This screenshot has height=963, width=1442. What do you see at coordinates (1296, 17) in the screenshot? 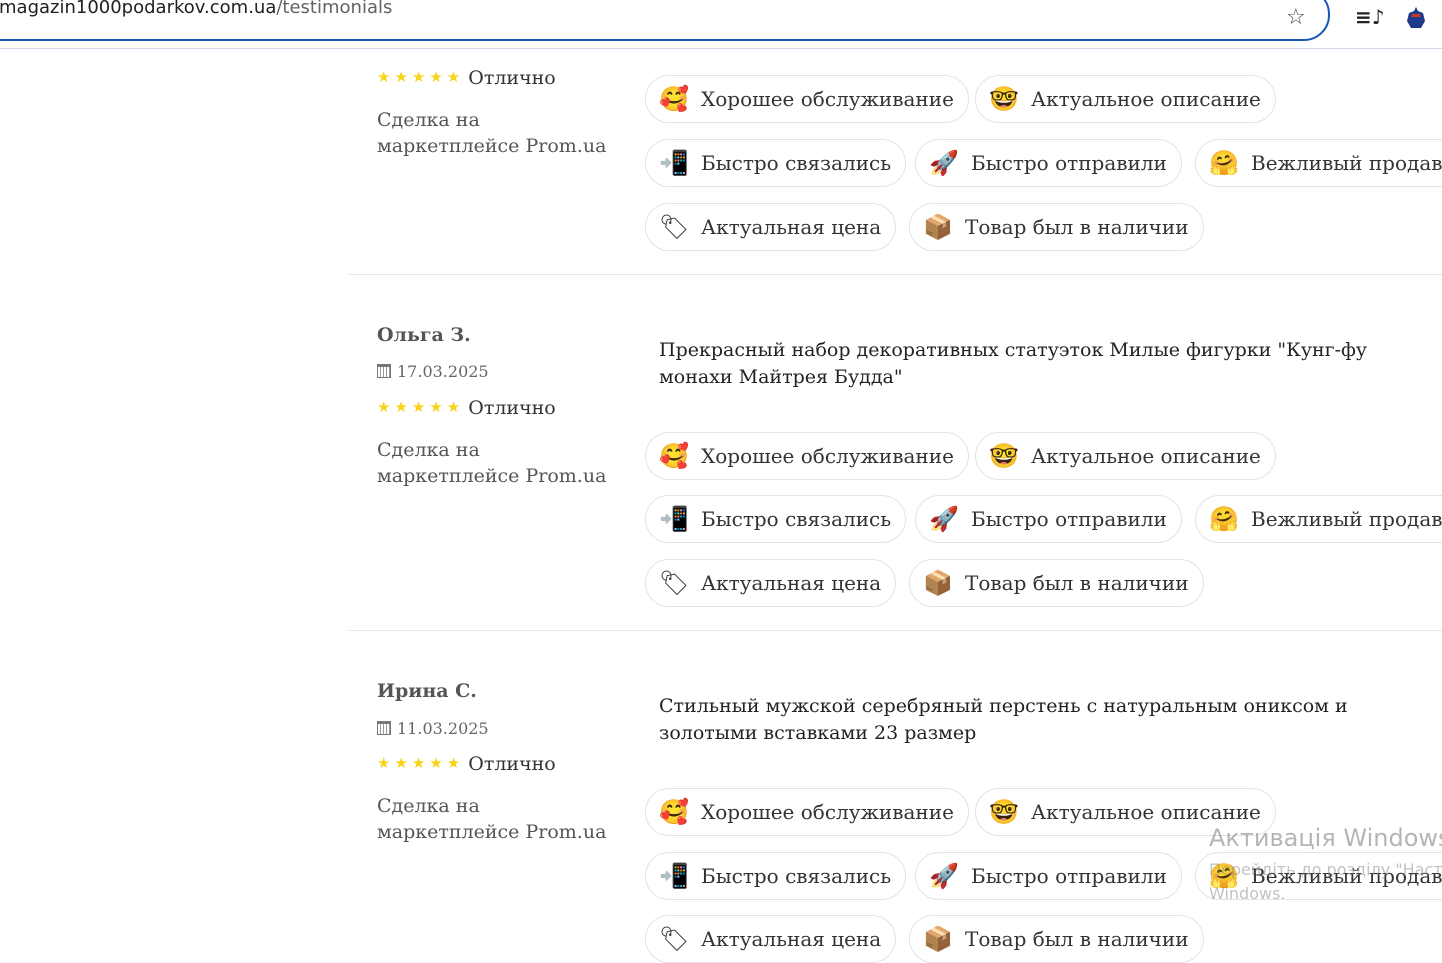
I see `bookmark-star-icon: ☆` at bounding box center [1296, 17].